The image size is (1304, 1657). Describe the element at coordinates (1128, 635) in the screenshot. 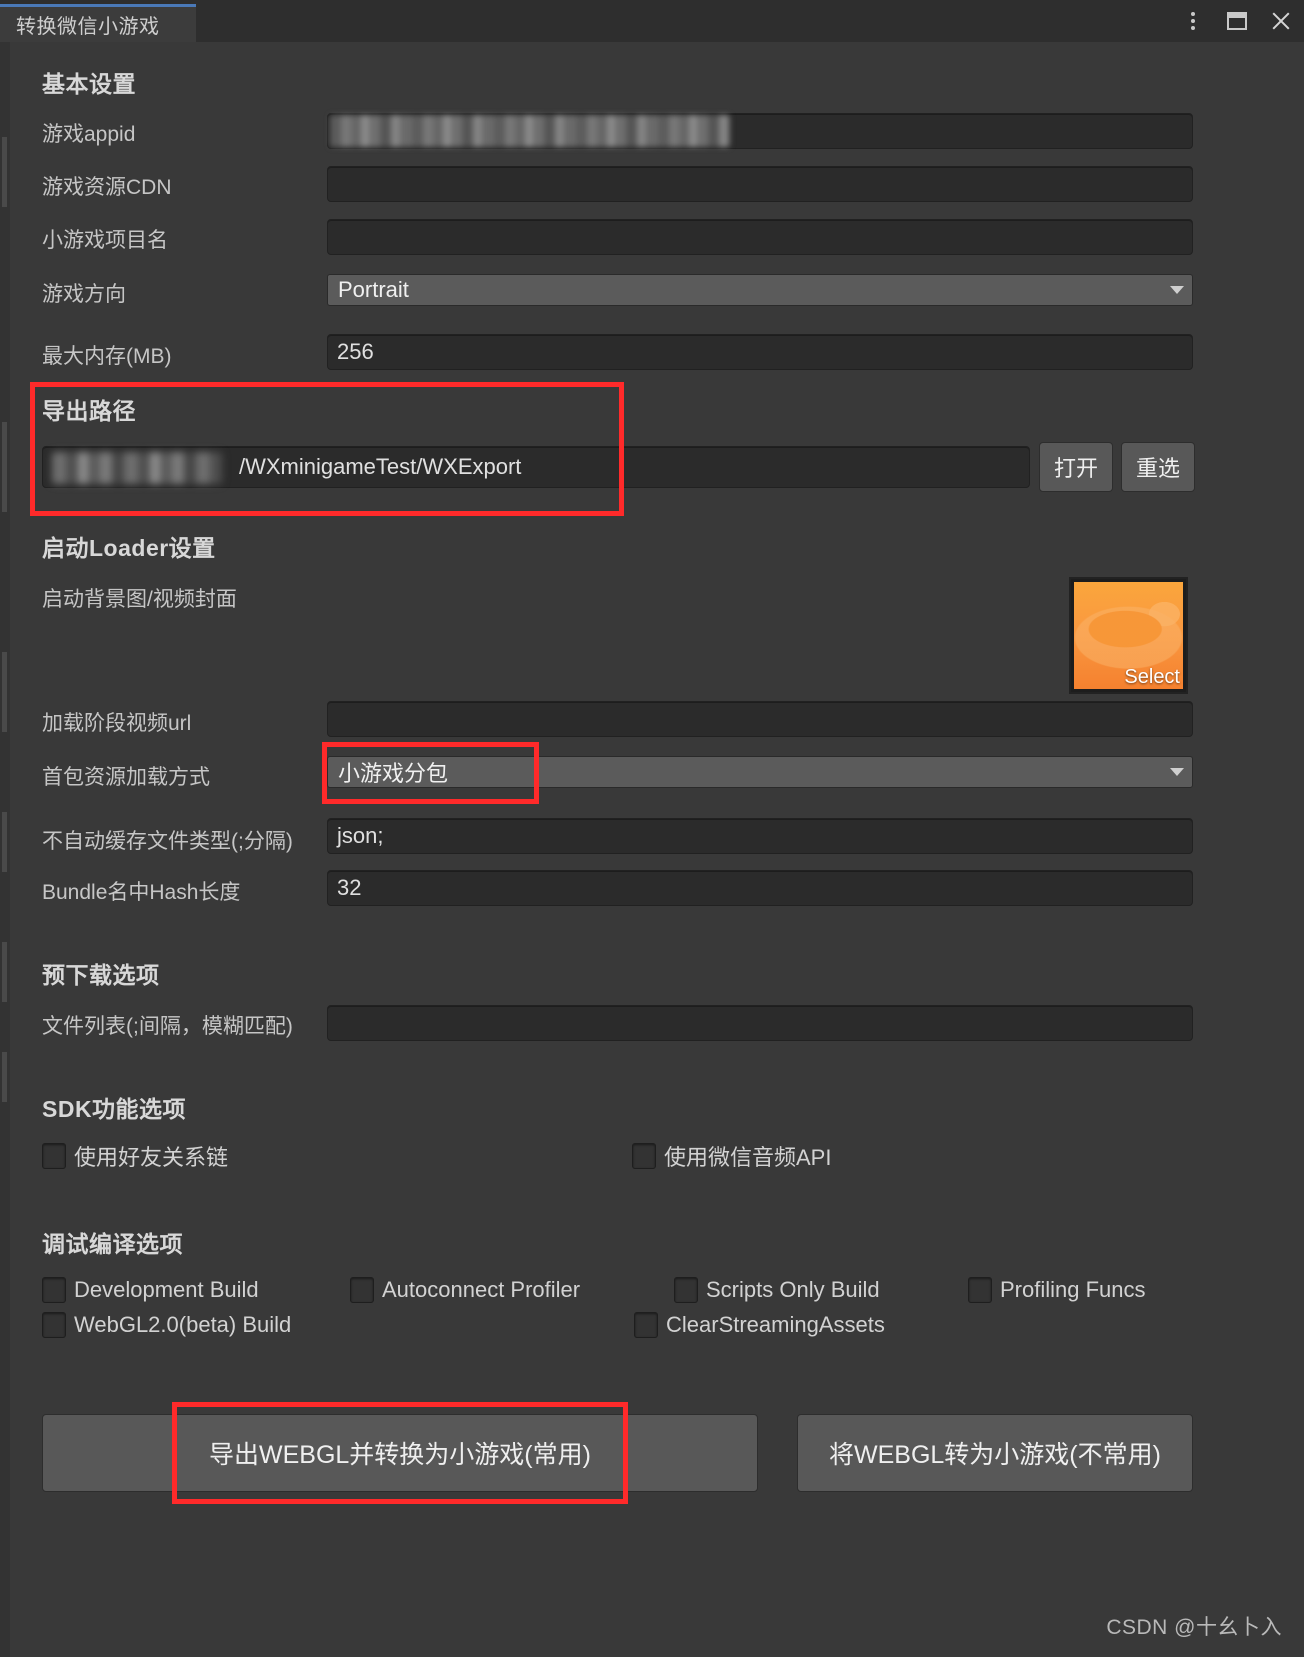

I see `loader-background-thumbnail: Select` at that location.